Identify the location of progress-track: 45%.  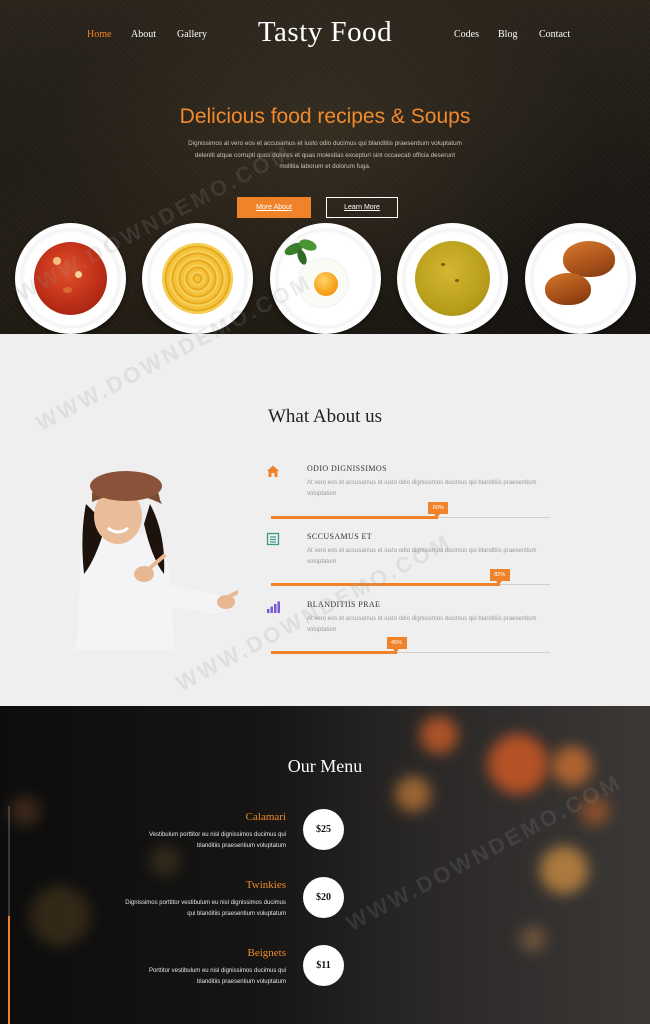
(410, 645).